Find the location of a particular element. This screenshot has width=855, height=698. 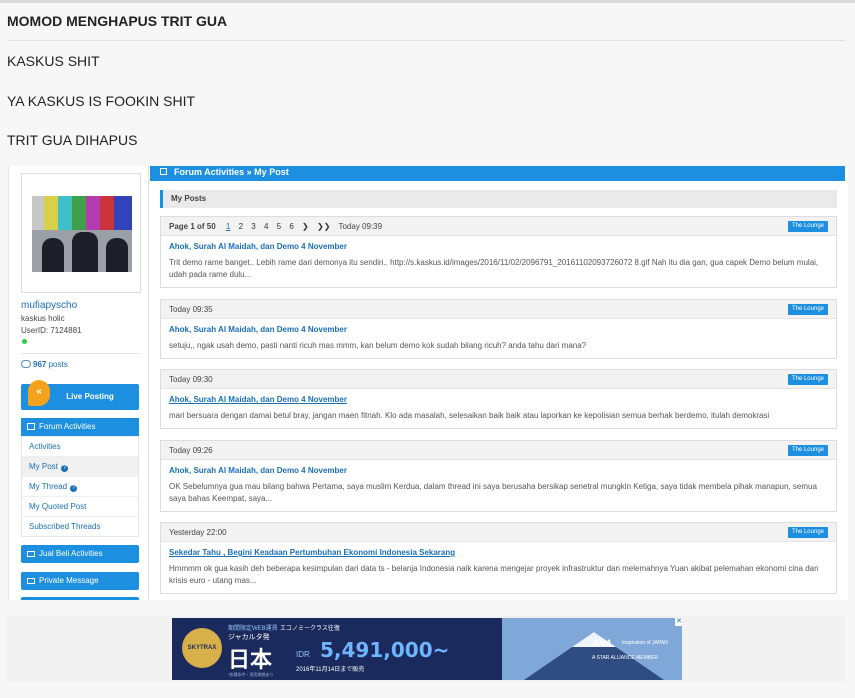

post-time: Today 09:26 is located at coordinates (191, 450).